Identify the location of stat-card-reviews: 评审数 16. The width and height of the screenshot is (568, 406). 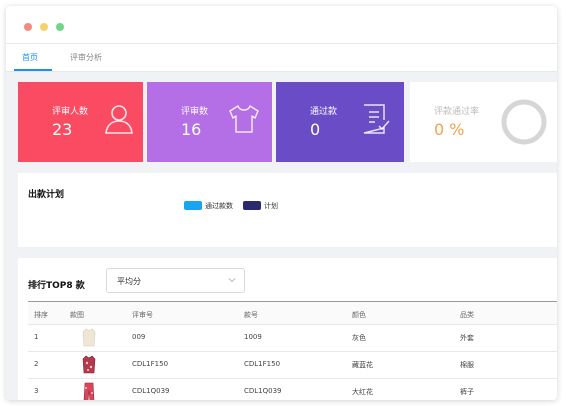
(209, 122).